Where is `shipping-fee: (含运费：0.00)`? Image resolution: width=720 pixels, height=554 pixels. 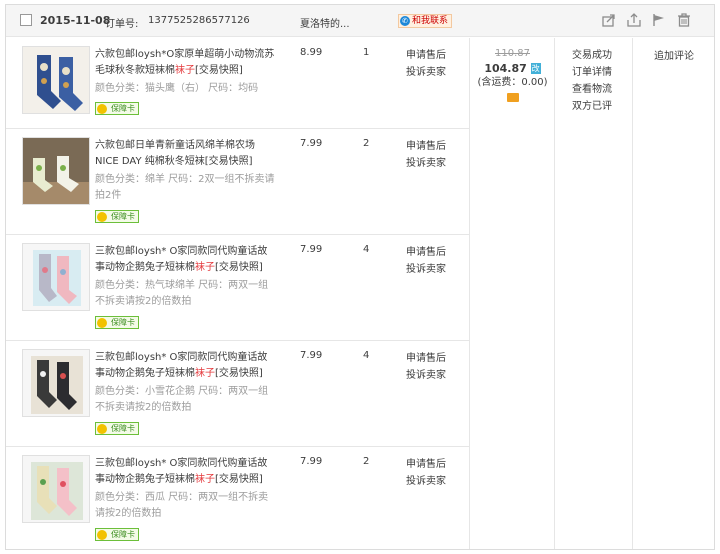 shipping-fee: (含运费：0.00) is located at coordinates (512, 82).